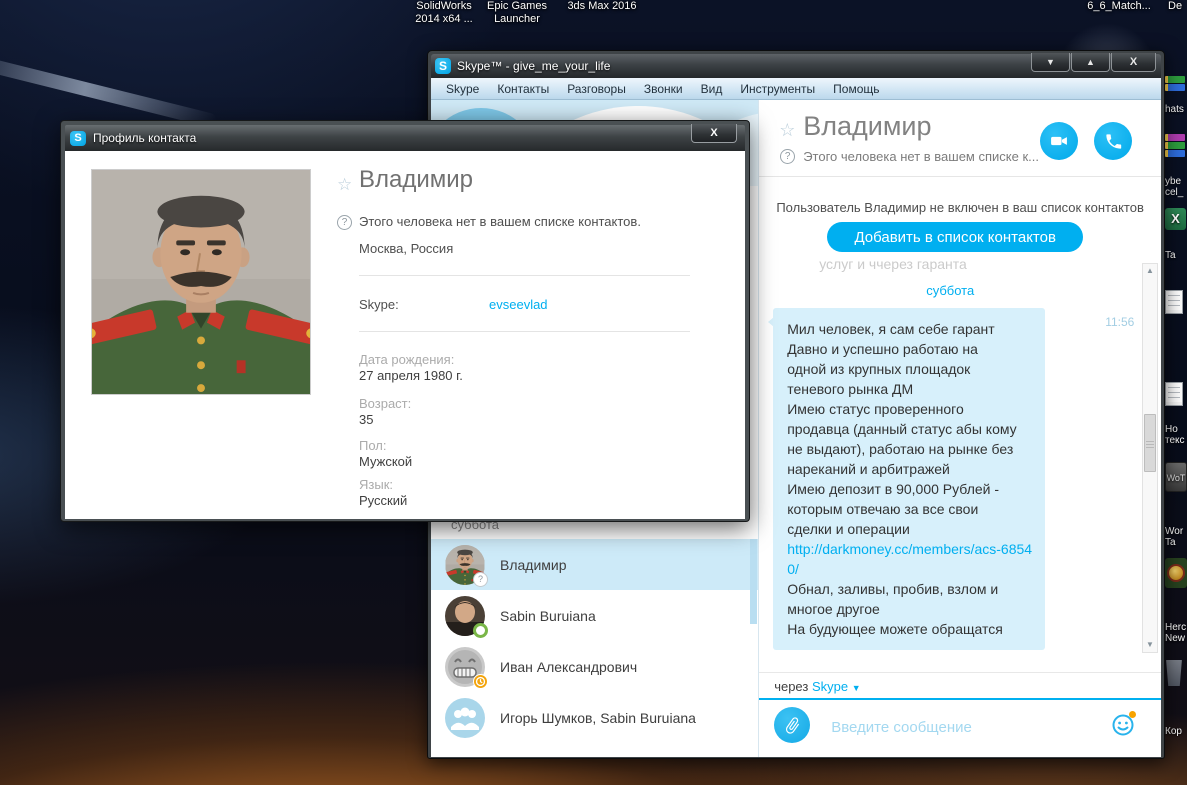 The width and height of the screenshot is (1187, 785). I want to click on emoticon-button, so click(1123, 724).